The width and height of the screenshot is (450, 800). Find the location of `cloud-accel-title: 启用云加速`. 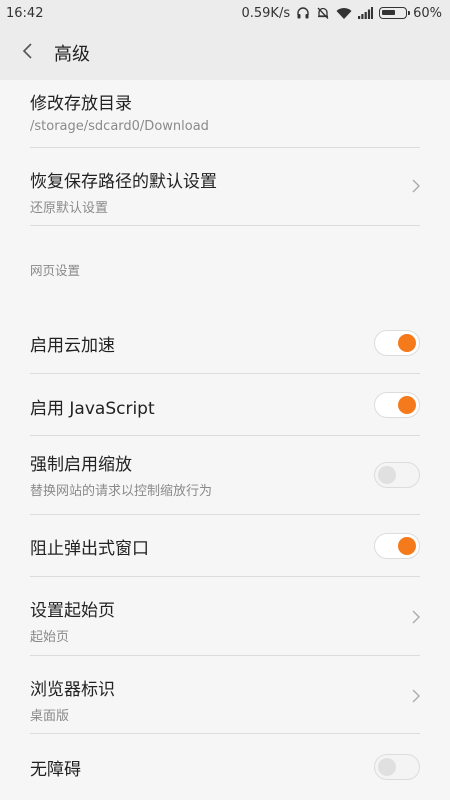

cloud-accel-title: 启用云加速 is located at coordinates (72, 346).